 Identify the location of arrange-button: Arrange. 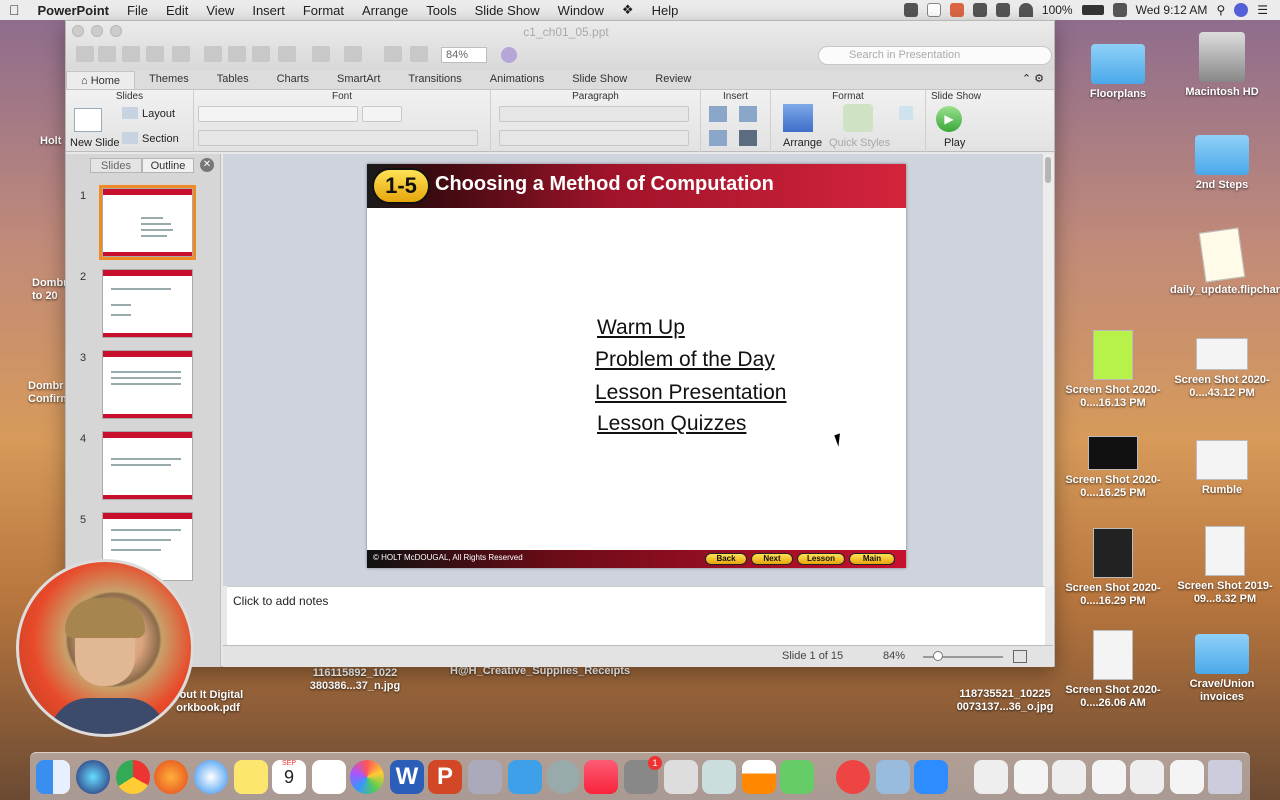
(802, 143).